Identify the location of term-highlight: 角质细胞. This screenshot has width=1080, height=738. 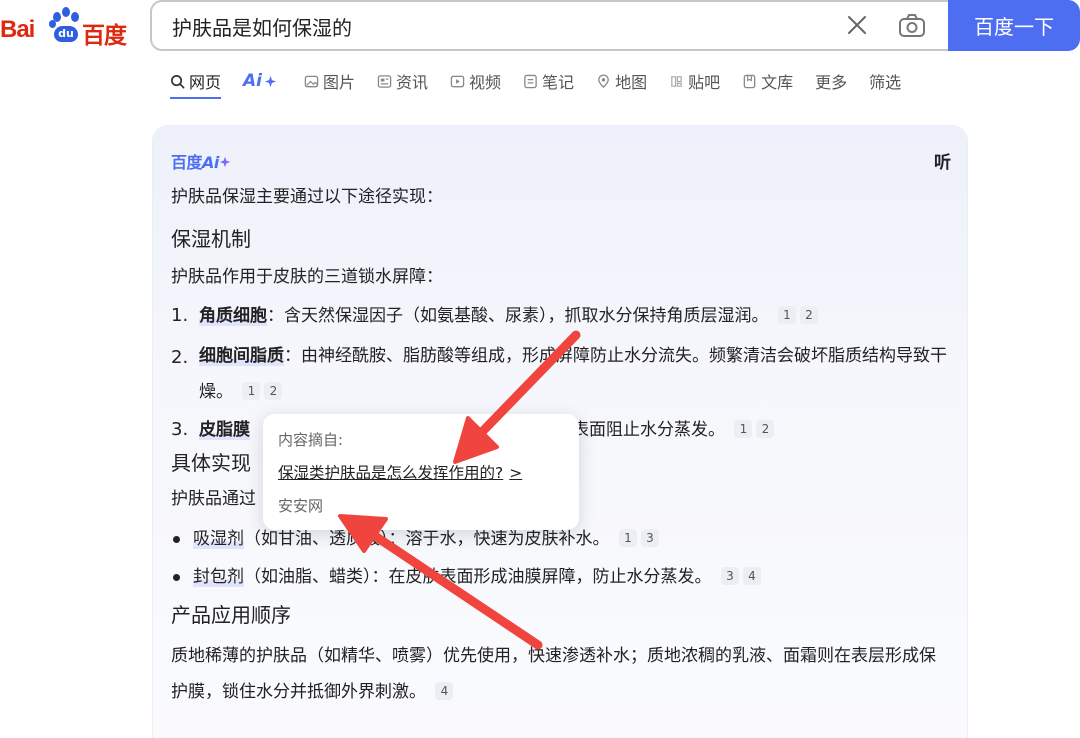
(233, 316).